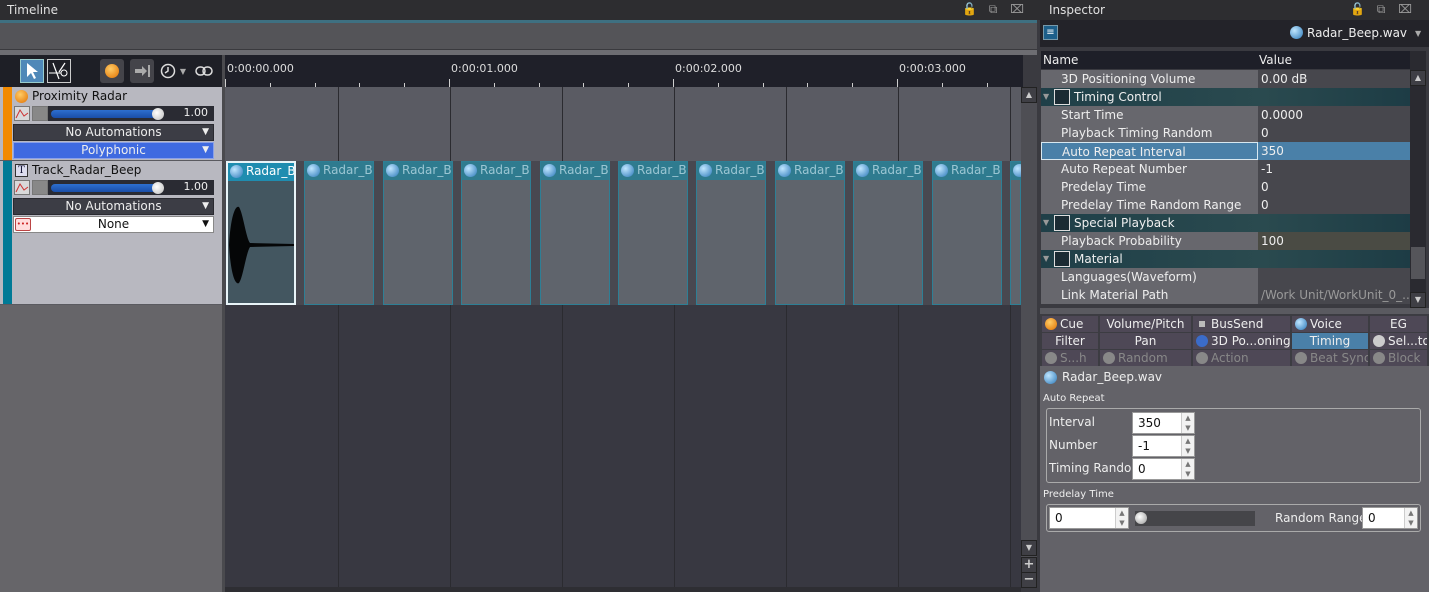 Image resolution: width=1429 pixels, height=592 pixels. What do you see at coordinates (1089, 518) in the screenshot?
I see `predelay-input: 0 ▲ ▼` at bounding box center [1089, 518].